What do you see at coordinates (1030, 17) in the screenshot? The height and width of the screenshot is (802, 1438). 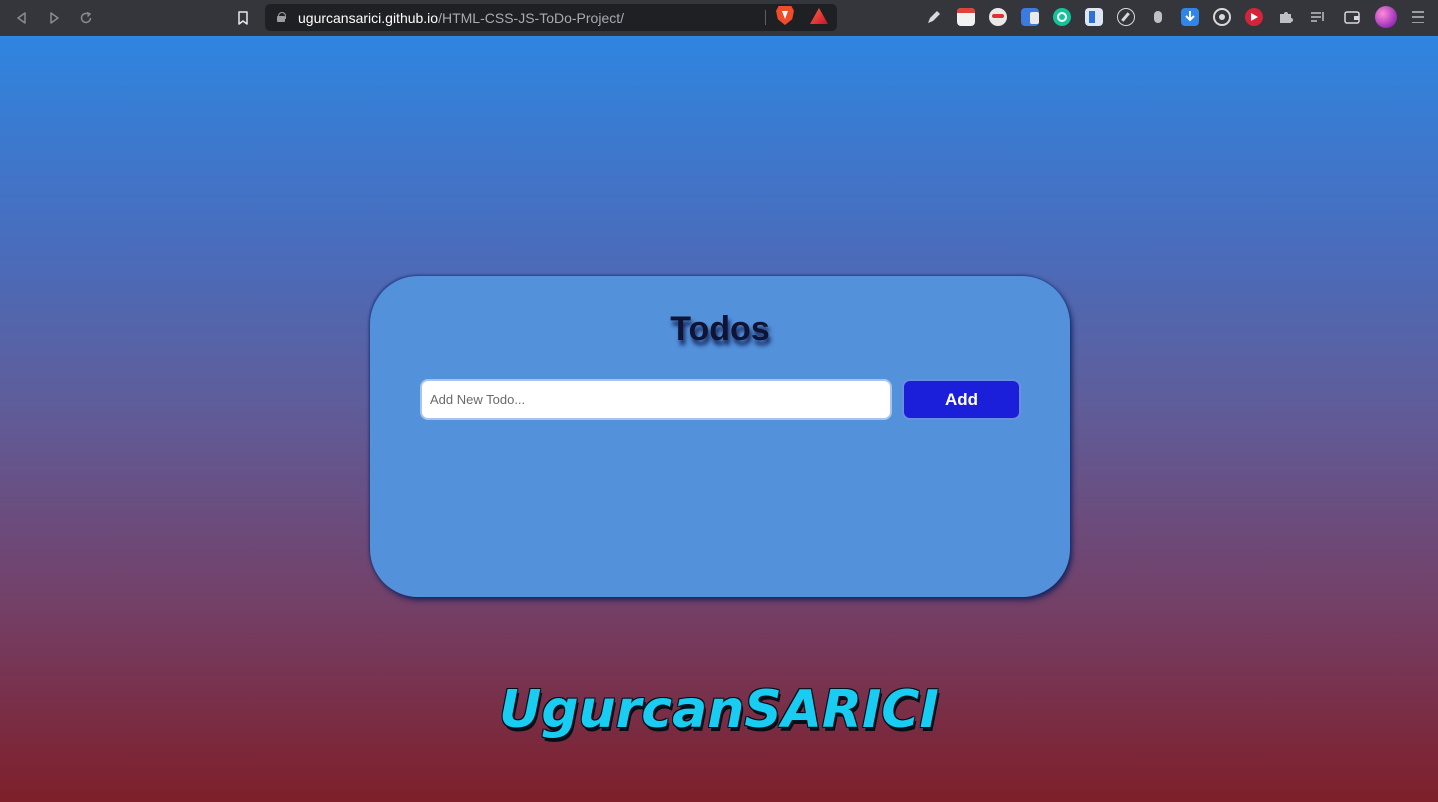 I see `translate-extension-icon` at bounding box center [1030, 17].